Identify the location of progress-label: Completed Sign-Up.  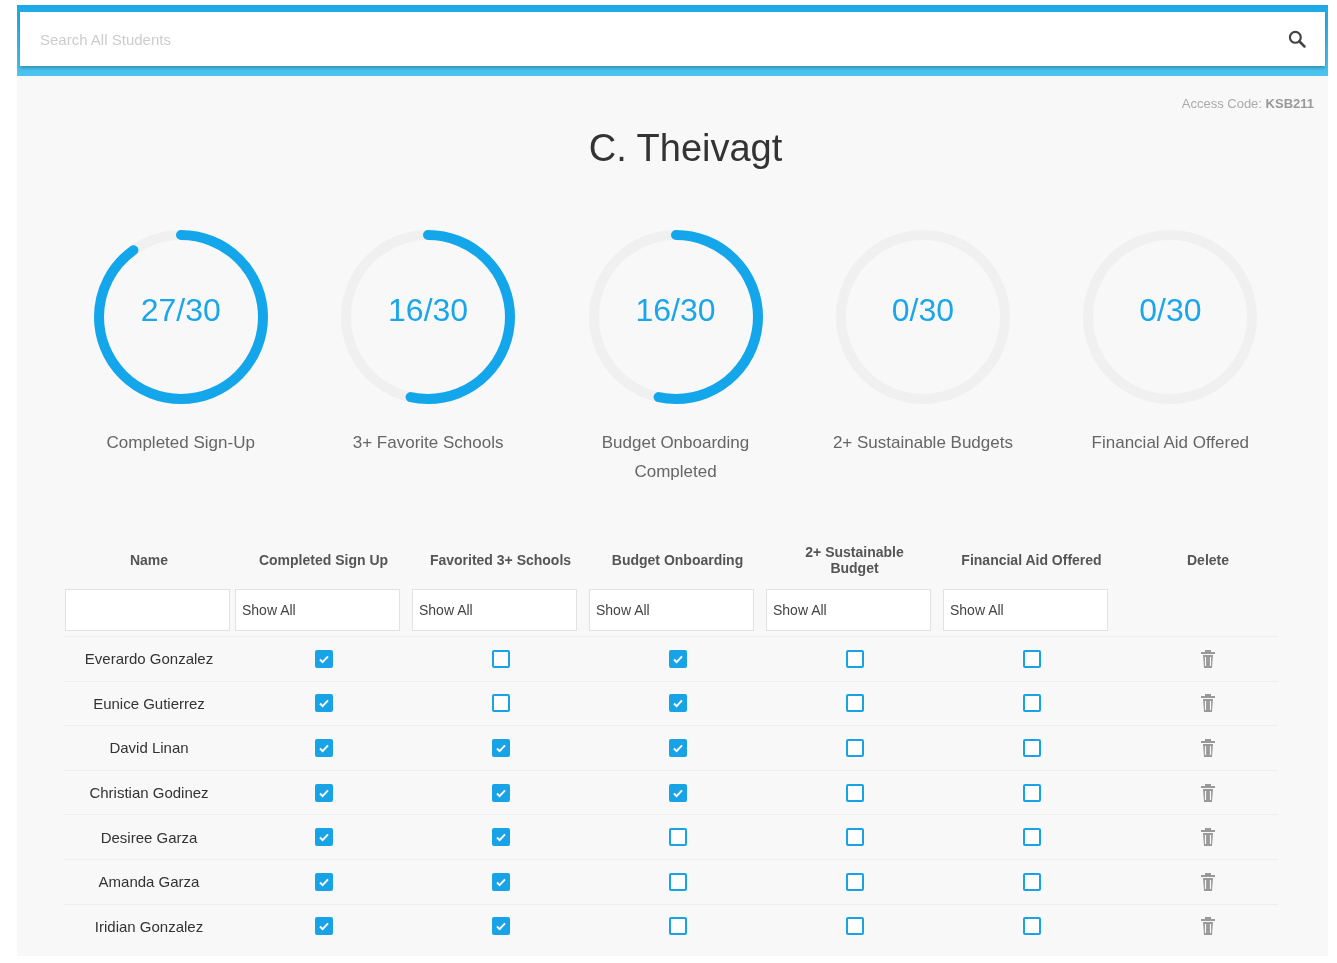
(180, 443).